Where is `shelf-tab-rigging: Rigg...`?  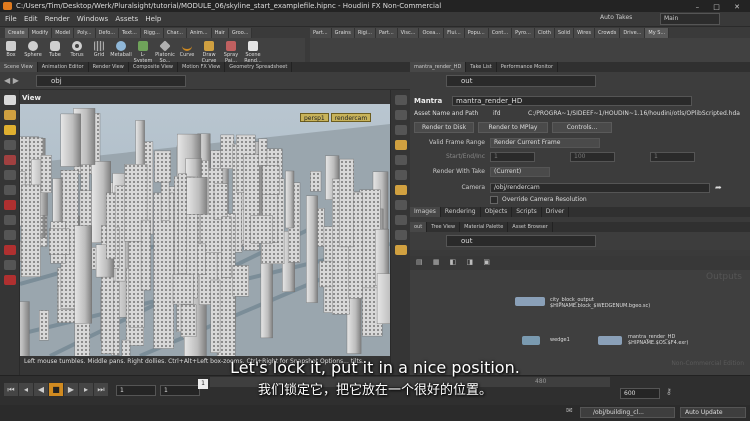
shelf-tab-rigging: Rigg... is located at coordinates (152, 33).